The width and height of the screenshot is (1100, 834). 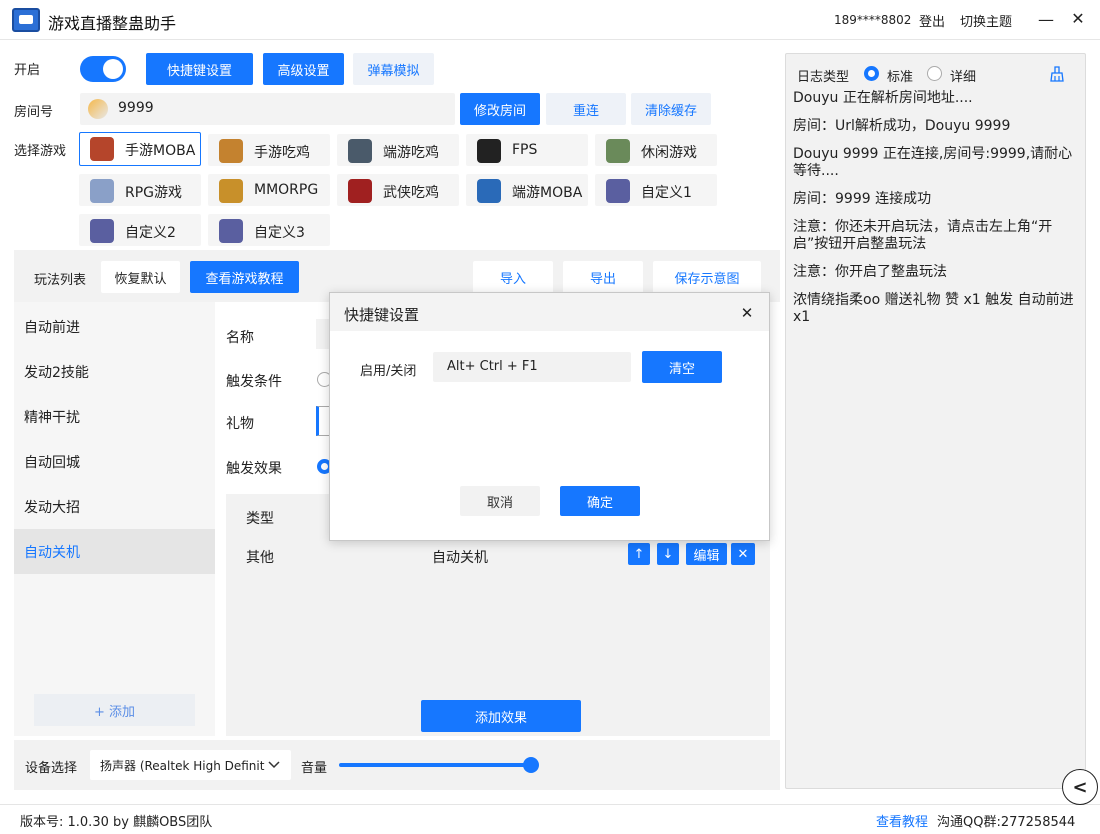 I want to click on game-tile-12: 自定义3, so click(x=269, y=230).